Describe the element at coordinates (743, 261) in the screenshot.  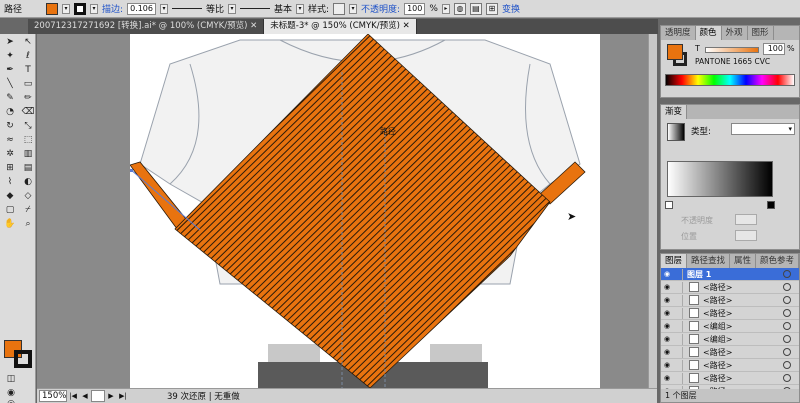
I see `tab-attributes: 属性` at that location.